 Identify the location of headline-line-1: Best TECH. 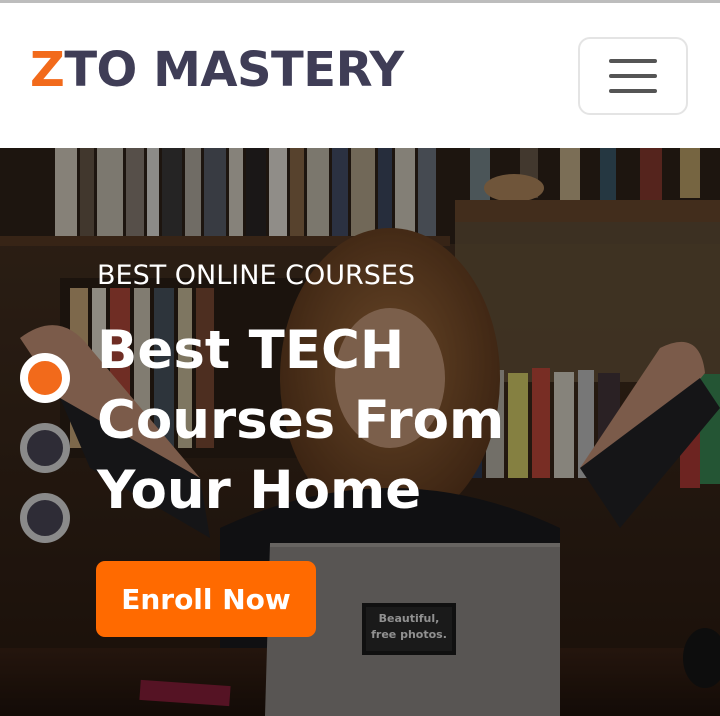
(251, 350).